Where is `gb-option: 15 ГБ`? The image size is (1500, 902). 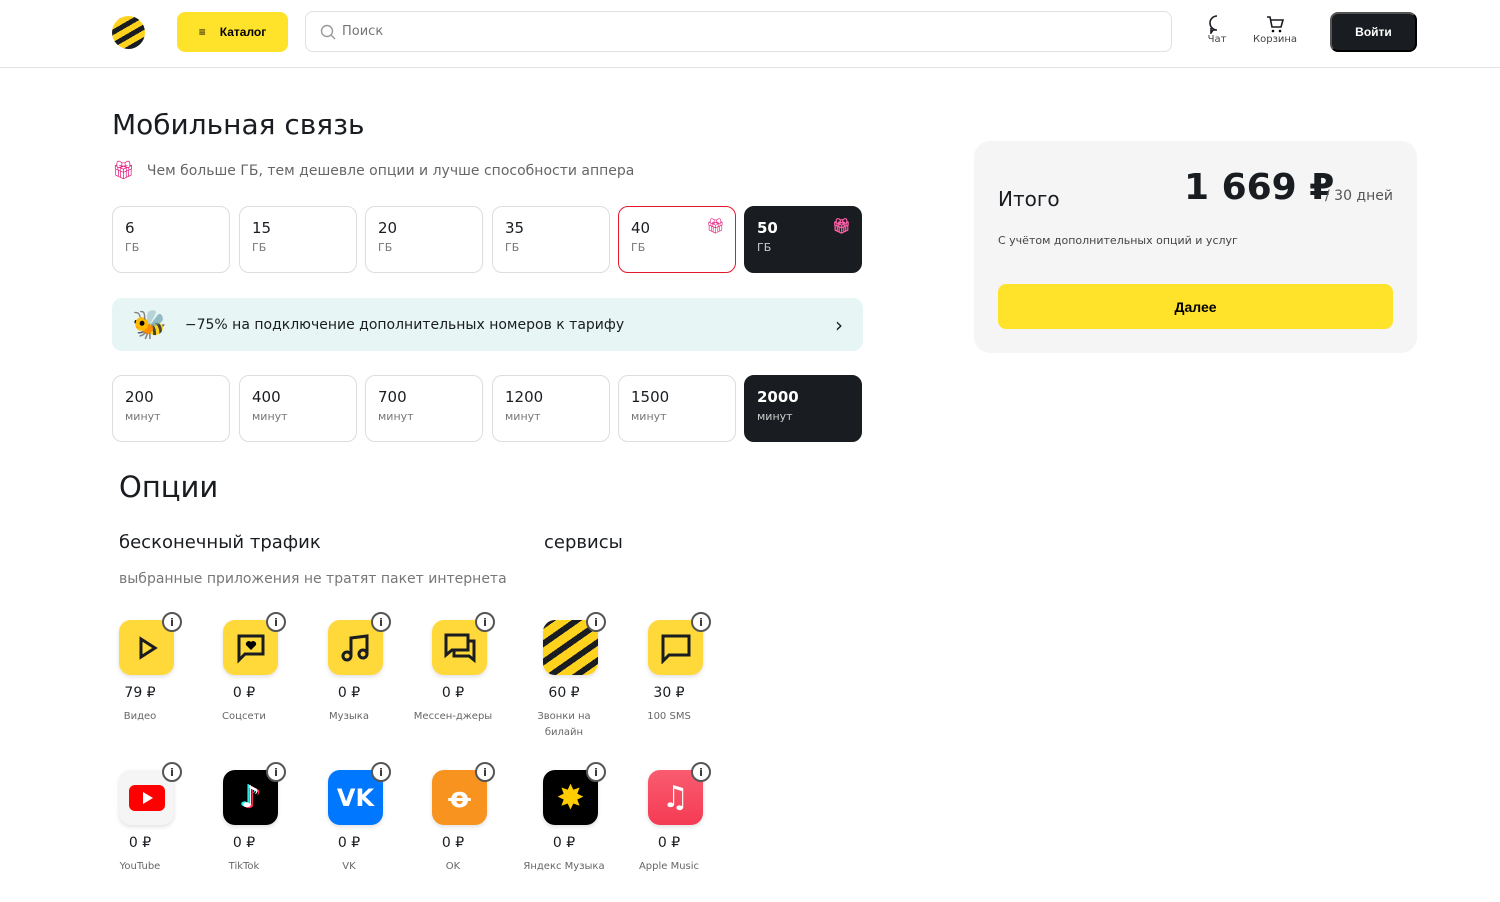 gb-option: 15 ГБ is located at coordinates (298, 239).